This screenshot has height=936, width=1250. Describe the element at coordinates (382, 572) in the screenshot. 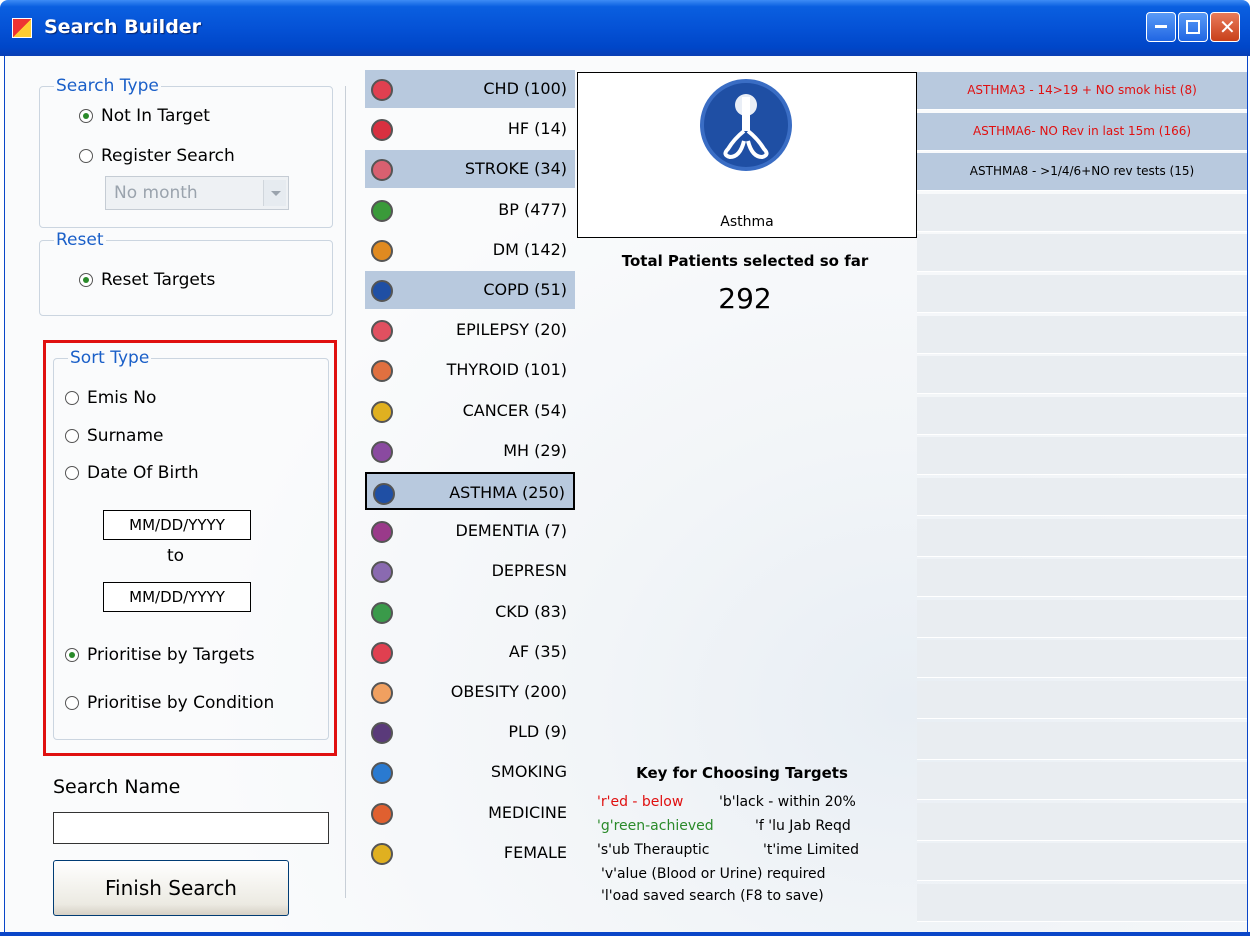

I see `depression-icon` at that location.